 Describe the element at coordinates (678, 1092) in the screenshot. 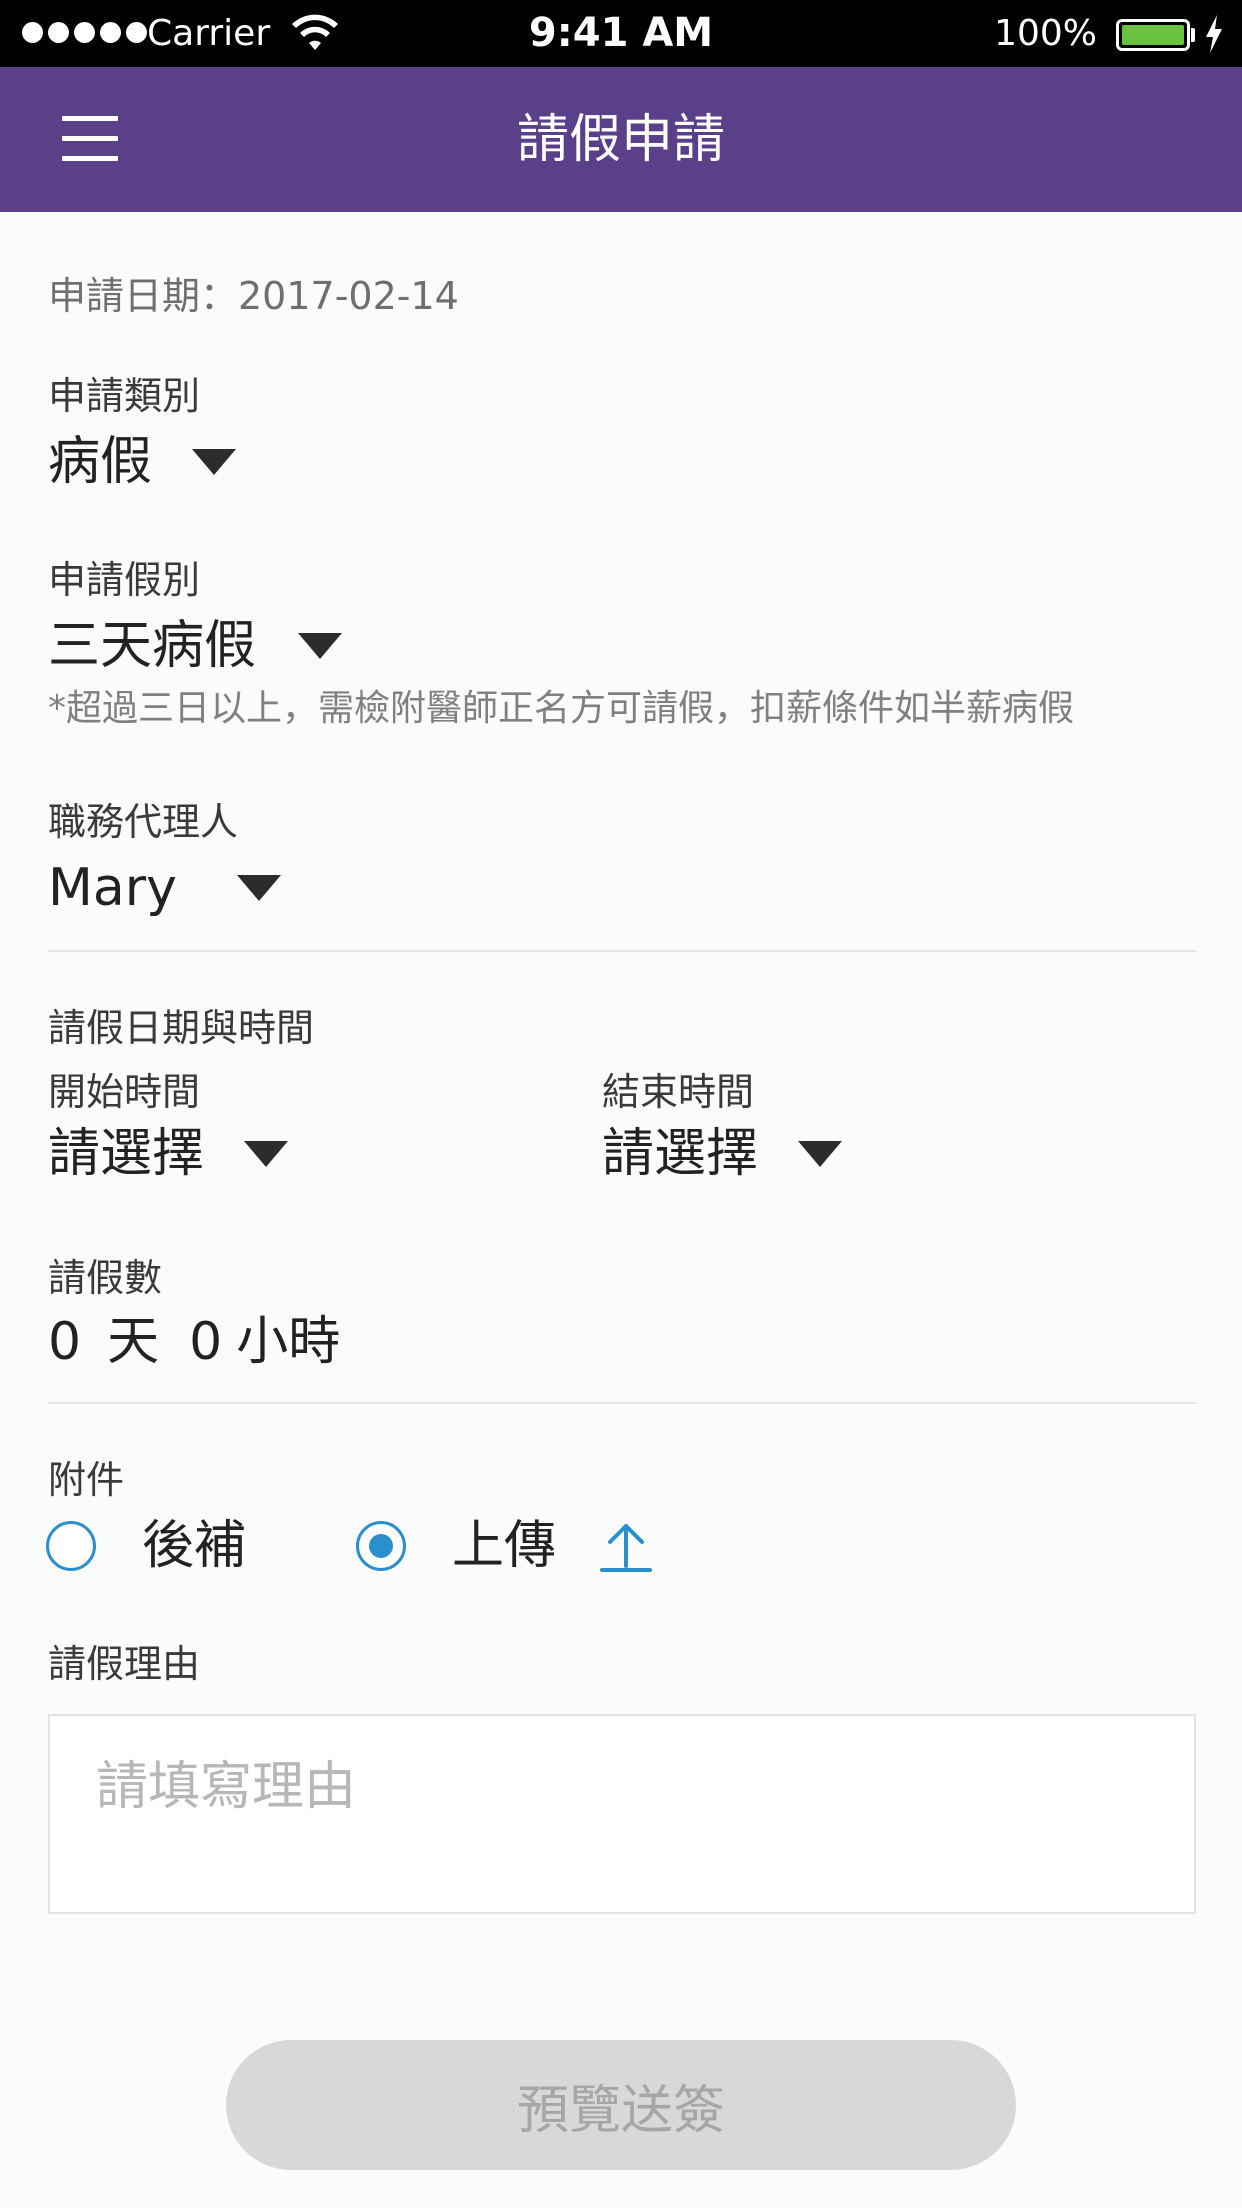

I see `end-time-label: 結束時間` at that location.